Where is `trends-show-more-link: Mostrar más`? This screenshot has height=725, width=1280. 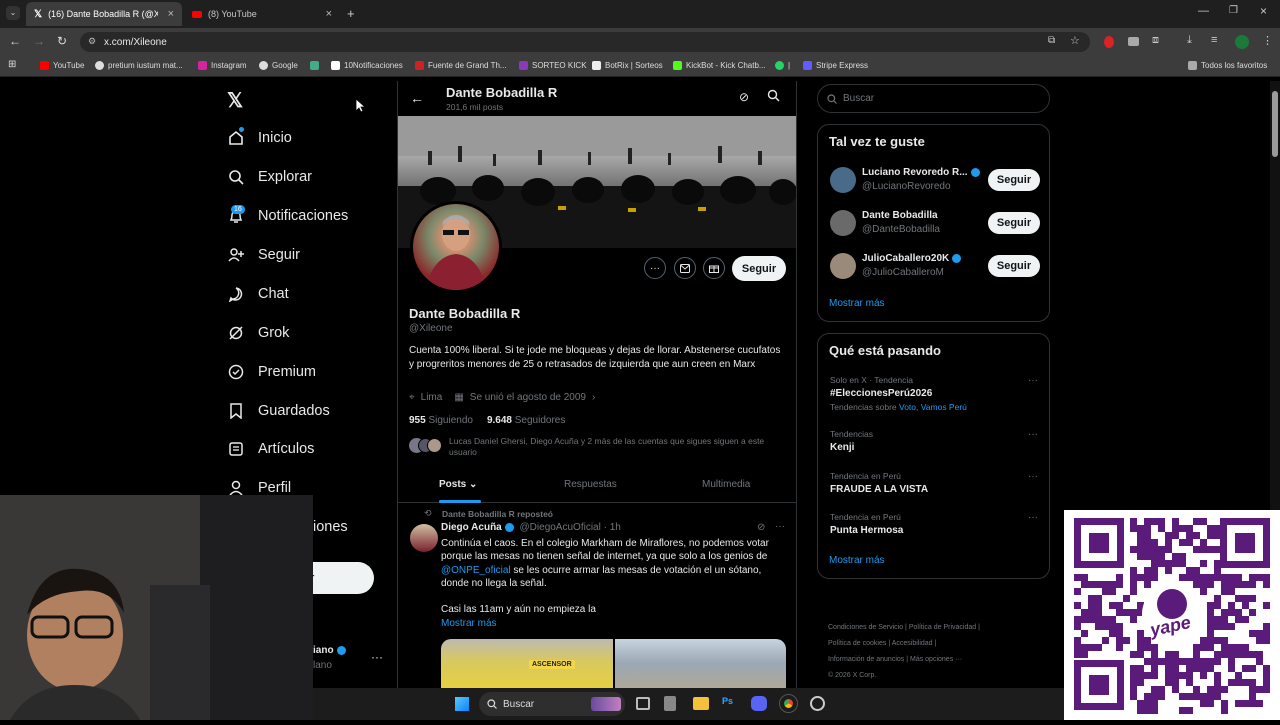 trends-show-more-link: Mostrar más is located at coordinates (857, 560).